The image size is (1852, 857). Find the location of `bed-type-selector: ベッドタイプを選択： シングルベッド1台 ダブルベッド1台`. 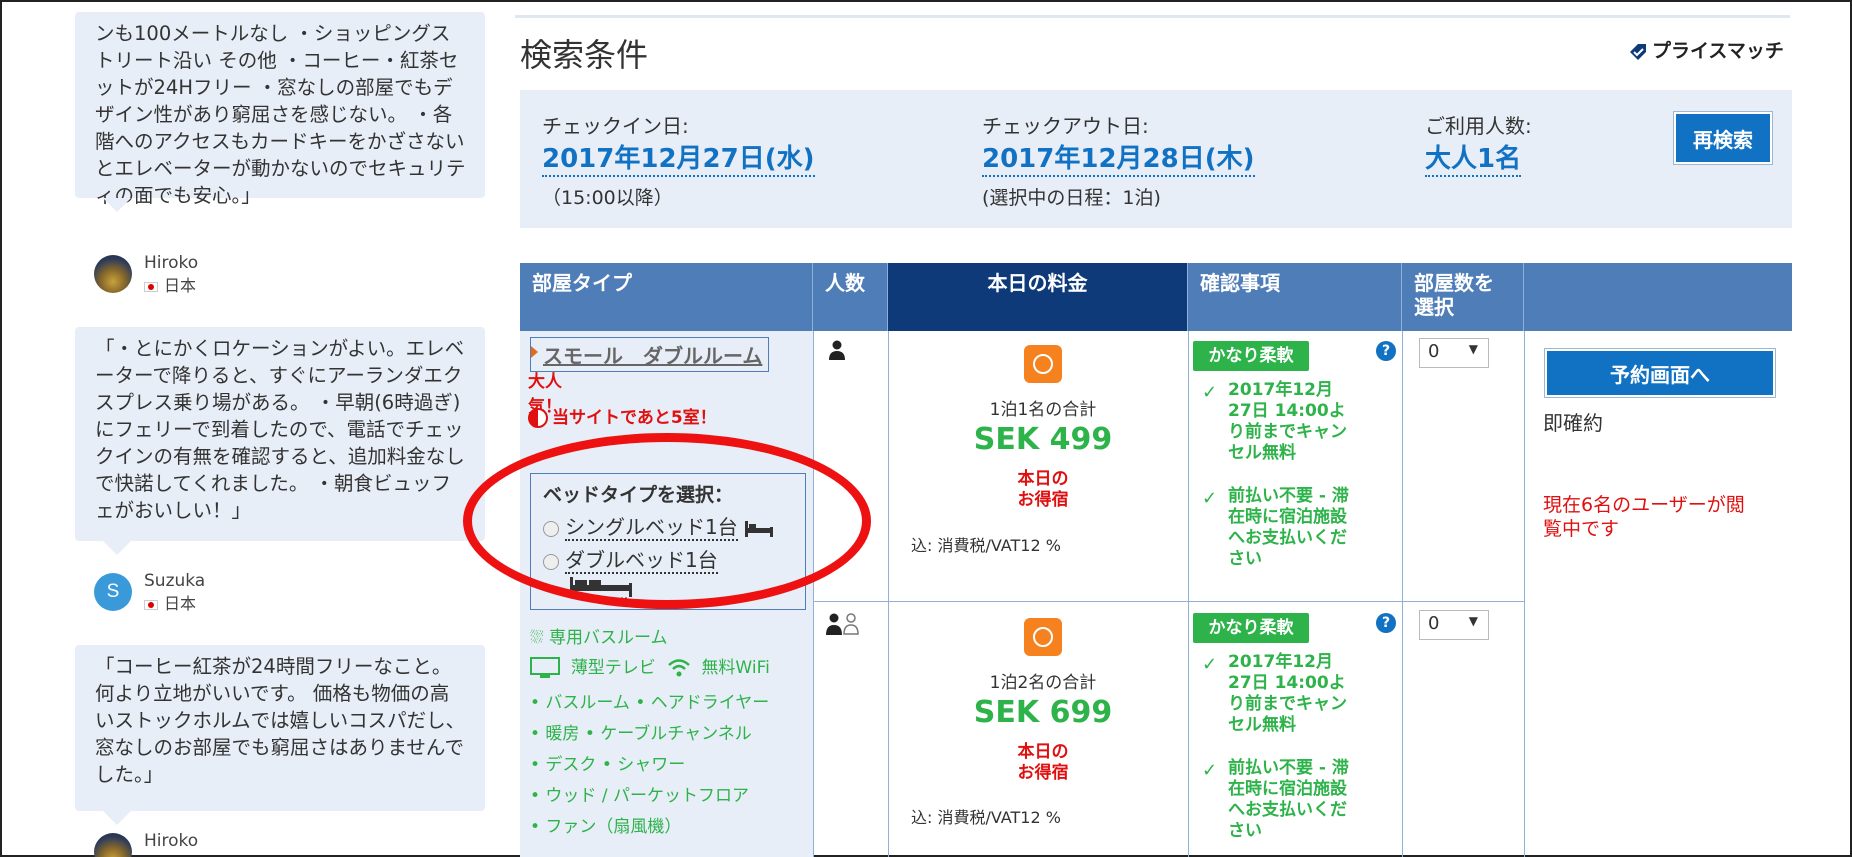

bed-type-selector: ベッドタイプを選択： シングルベッド1台 ダブルベッド1台 is located at coordinates (668, 541).